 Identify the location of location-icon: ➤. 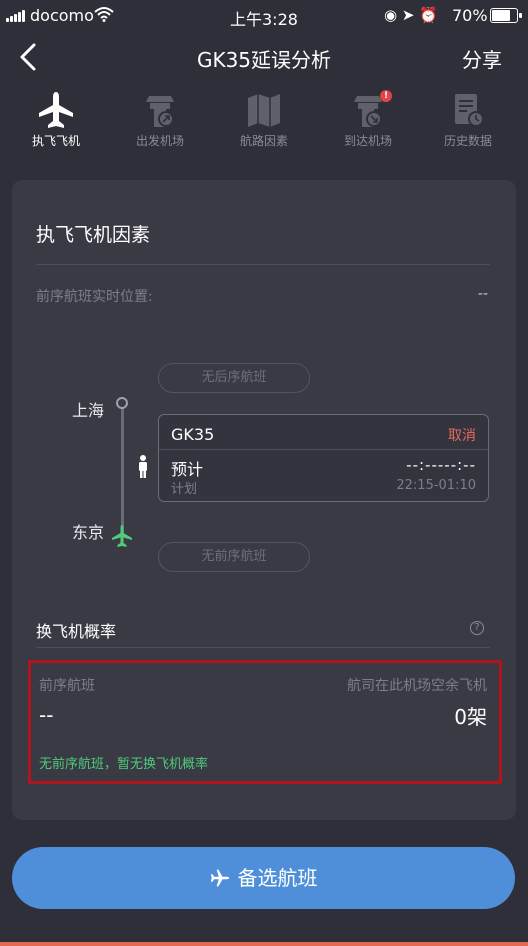
(408, 15).